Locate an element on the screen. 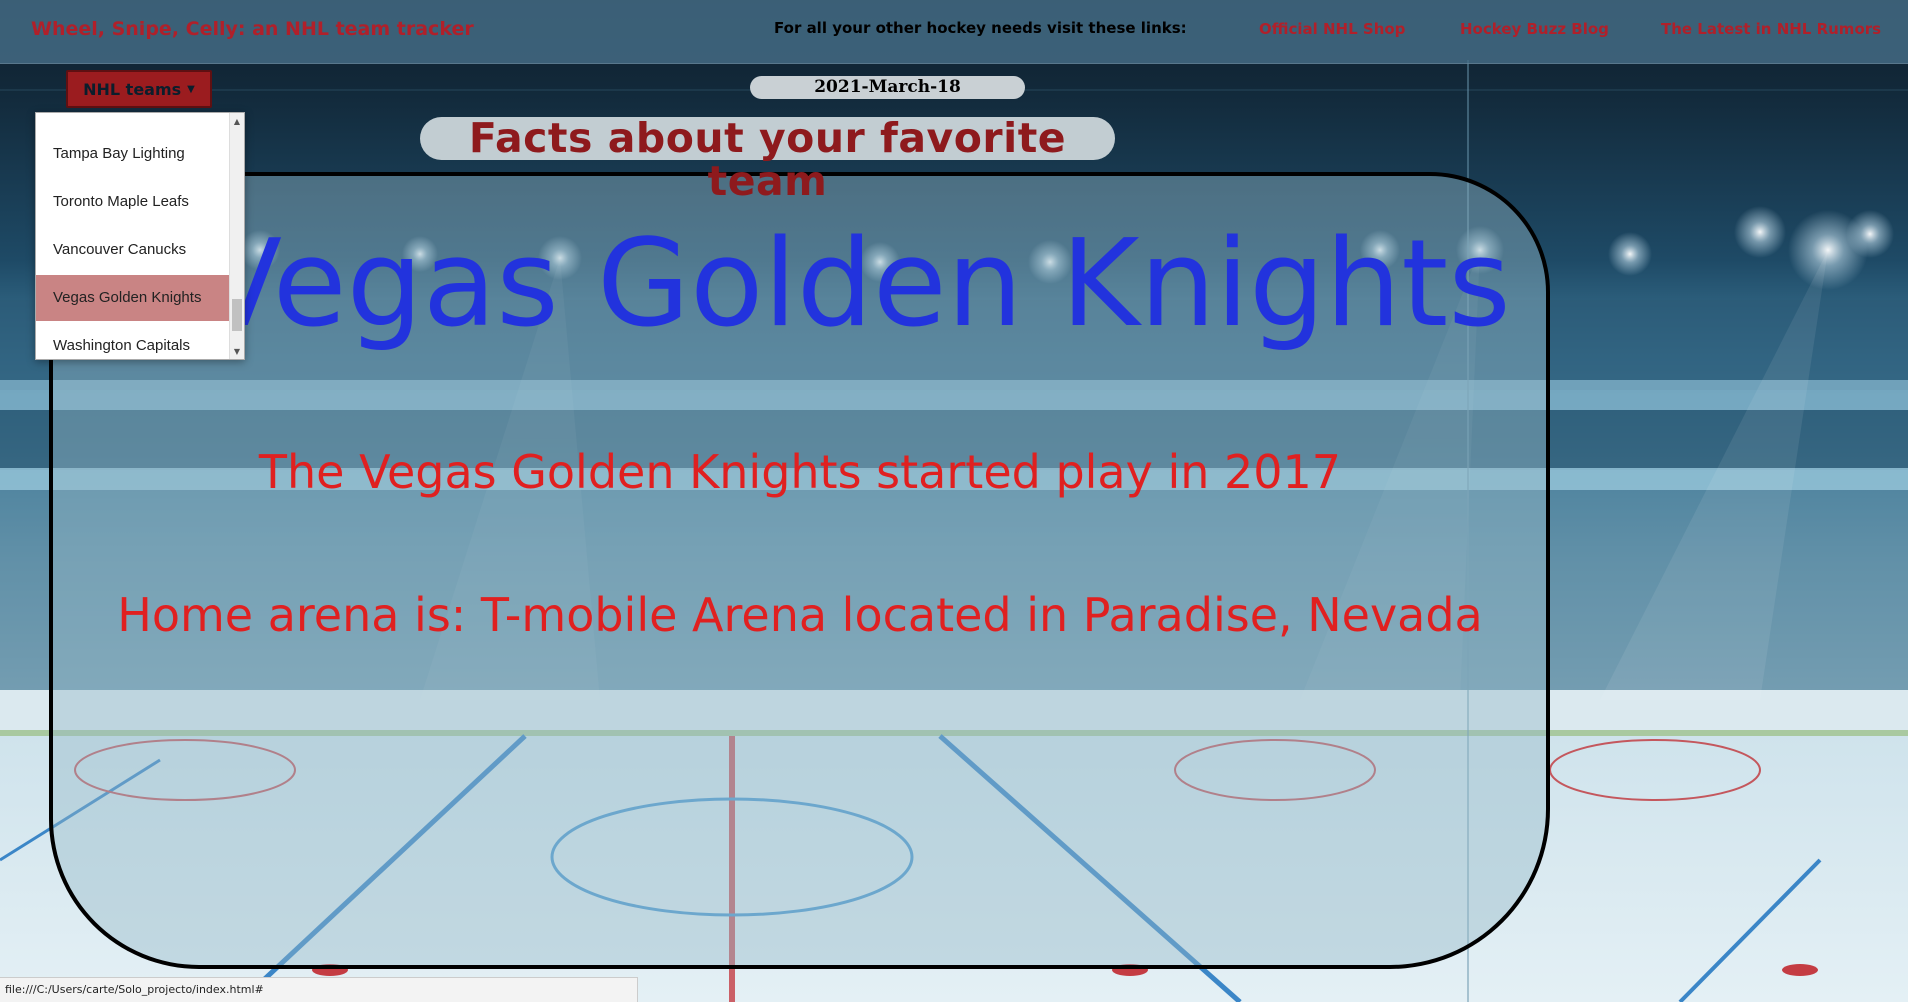  dropdown-scrollbar: ▲ ▼ is located at coordinates (236, 236).